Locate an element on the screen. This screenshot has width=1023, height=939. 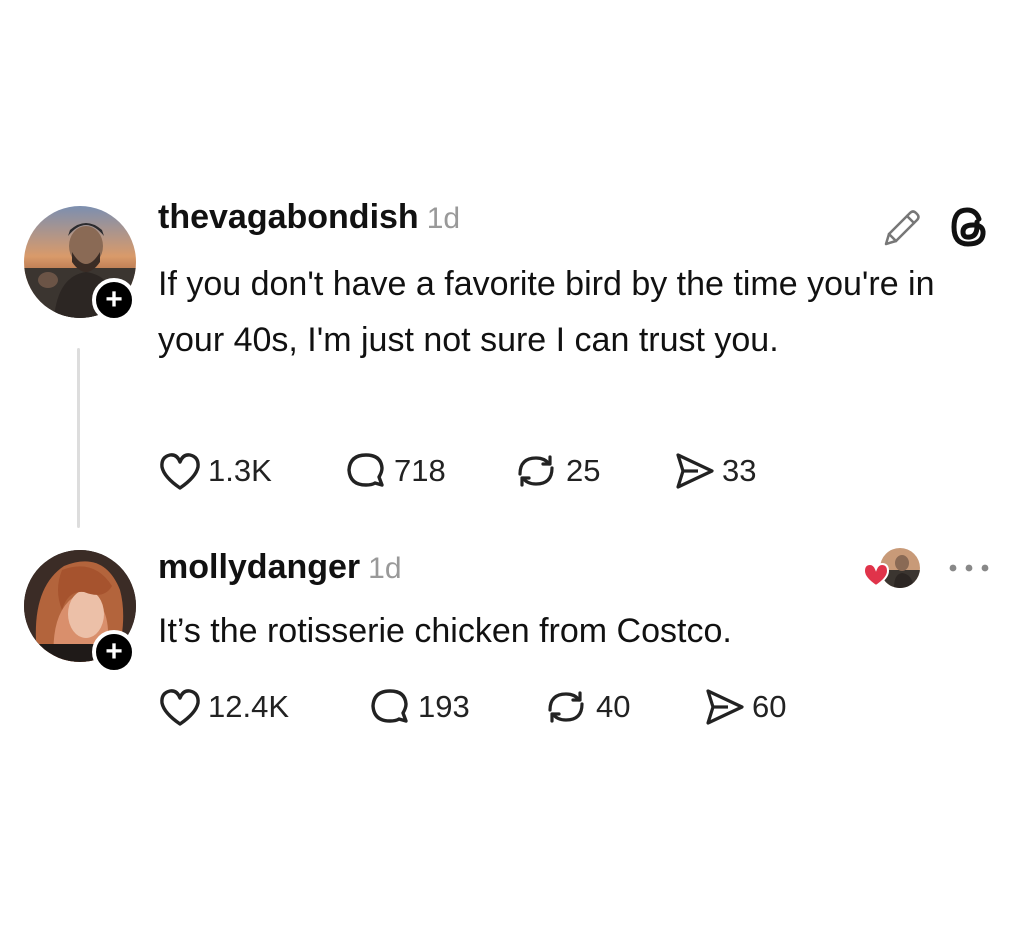
share-count: 33 is located at coordinates (739, 470).